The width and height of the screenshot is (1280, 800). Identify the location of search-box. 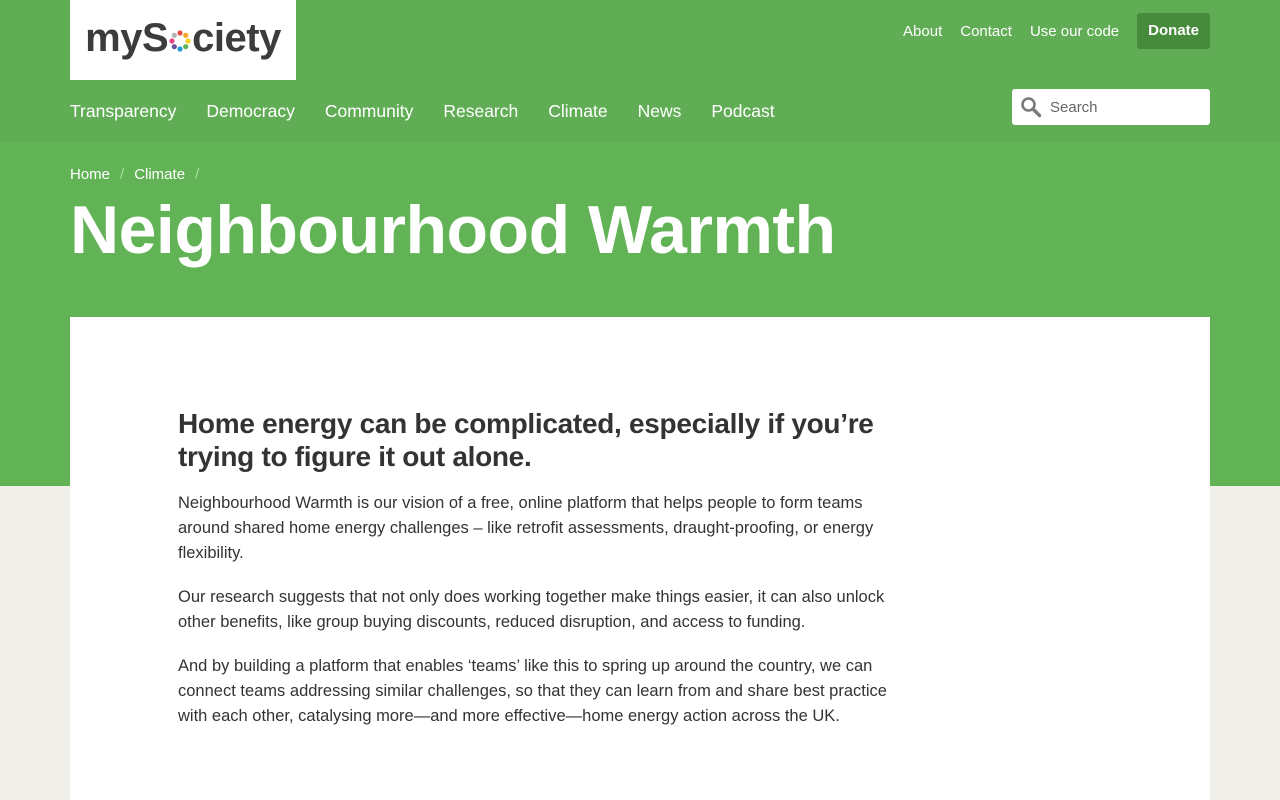
(1111, 107).